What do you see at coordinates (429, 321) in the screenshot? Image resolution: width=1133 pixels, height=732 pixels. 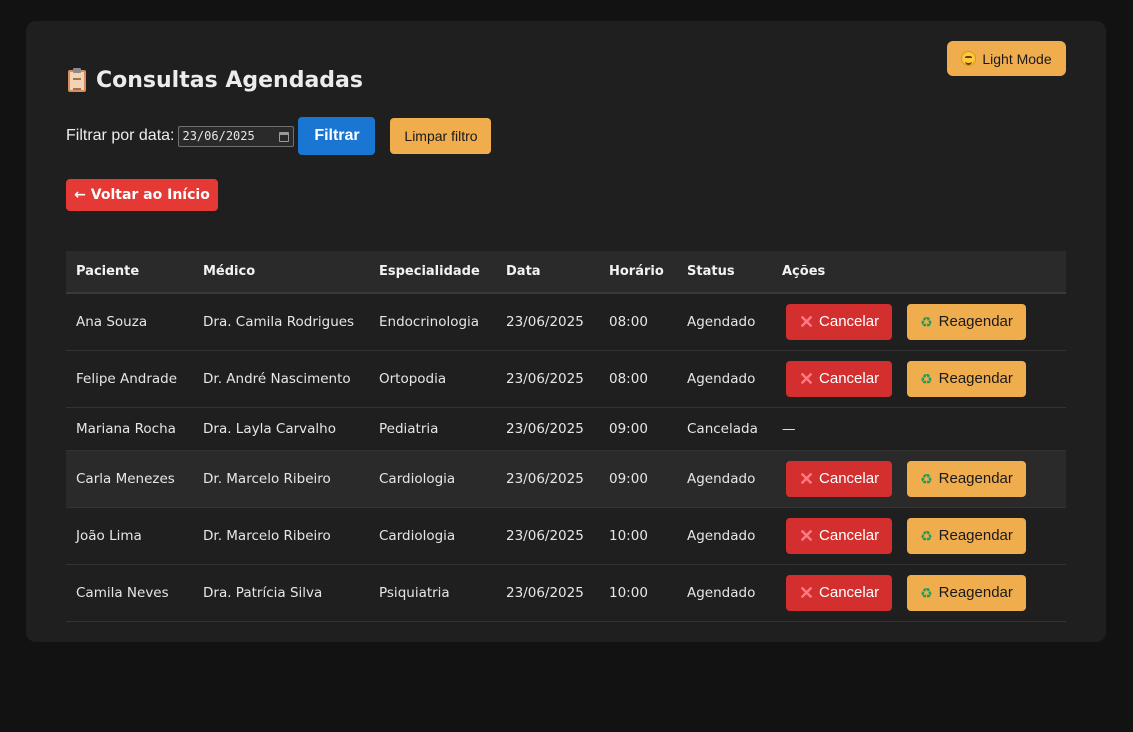 I see `cell-especialidade: Endocrinologia` at bounding box center [429, 321].